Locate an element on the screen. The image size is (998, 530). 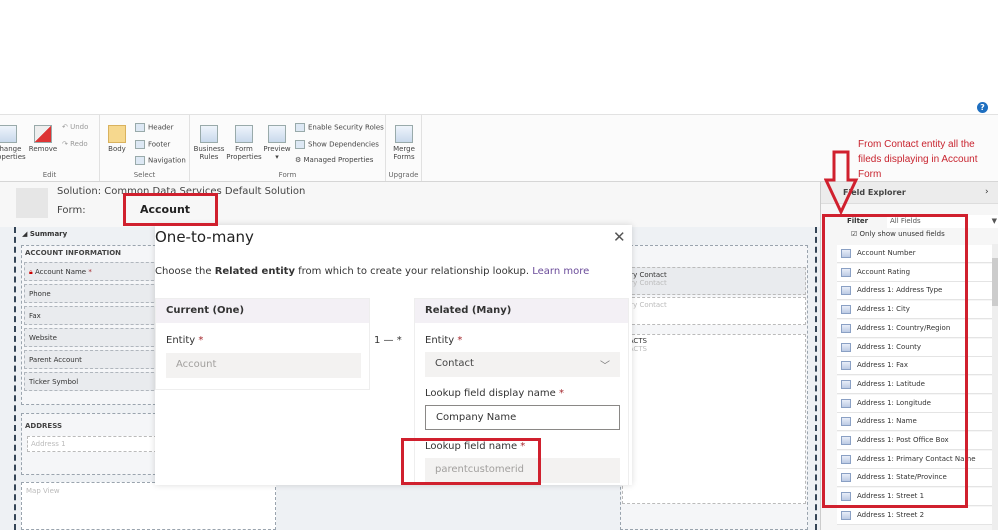
address-field: Address 1 is located at coordinates (92, 444).